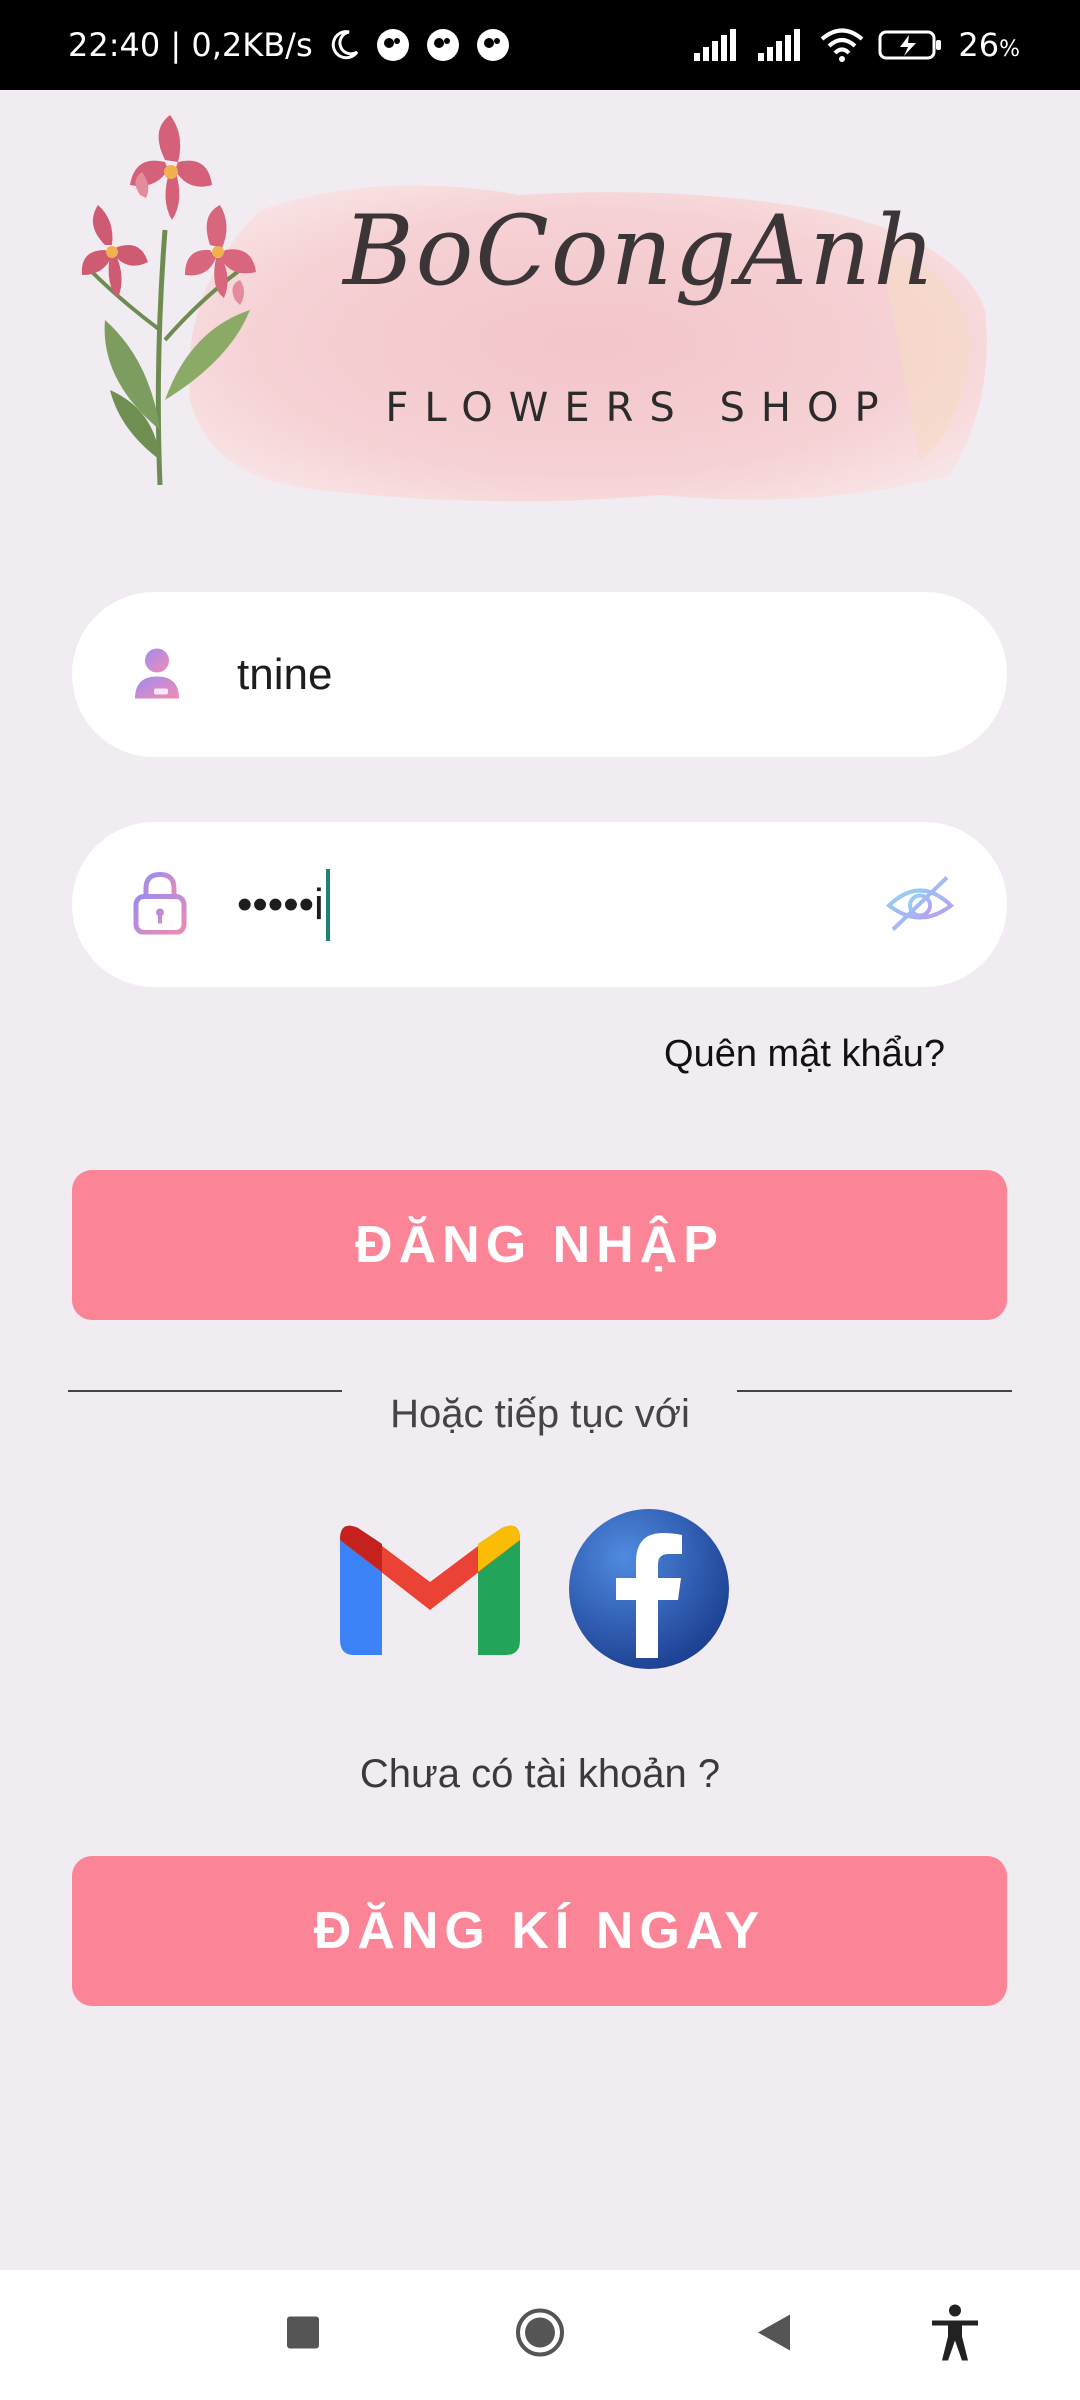 The image size is (1080, 2400). I want to click on user-icon, so click(157, 674).